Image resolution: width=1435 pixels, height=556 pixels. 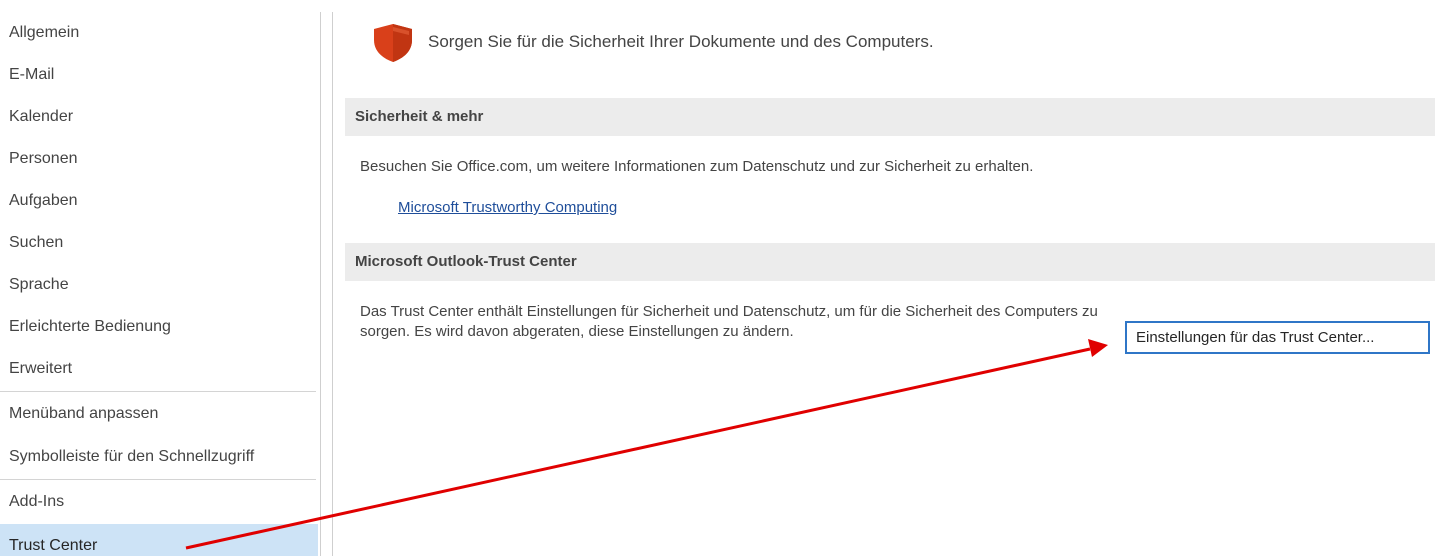 I want to click on sidebar-item-schnellzugriff: Symbolleiste für den Schnellzugriff, so click(x=159, y=457).